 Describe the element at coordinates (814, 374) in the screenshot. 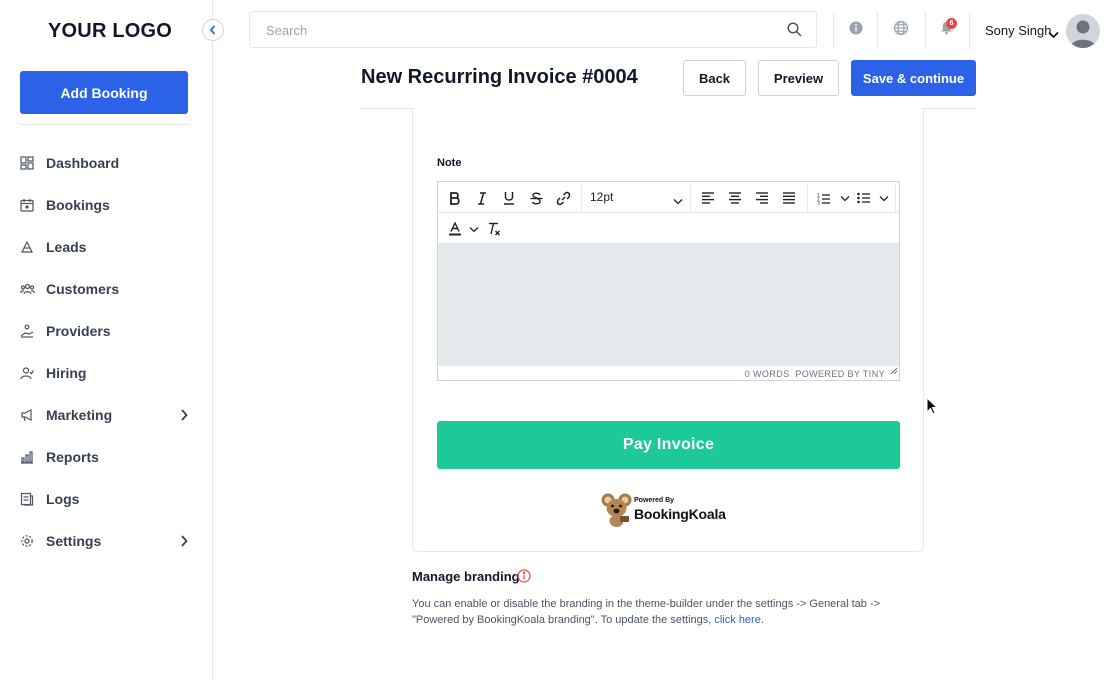

I see `word-count: 0 WORDS POWERED BY TINY` at that location.